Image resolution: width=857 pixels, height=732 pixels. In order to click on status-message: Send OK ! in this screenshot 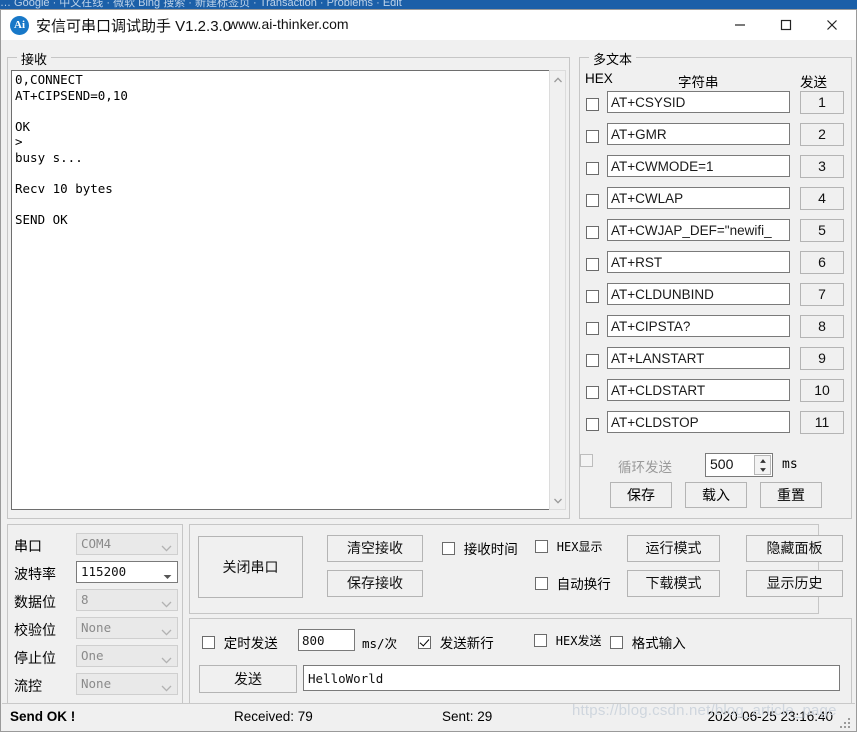, I will do `click(43, 716)`.